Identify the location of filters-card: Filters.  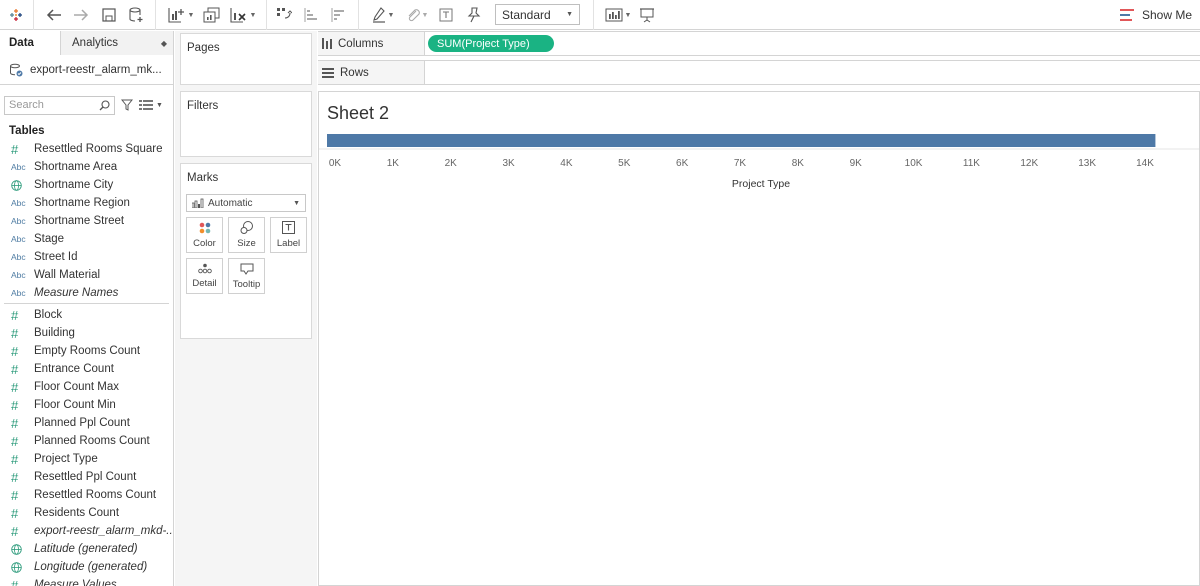
(246, 124).